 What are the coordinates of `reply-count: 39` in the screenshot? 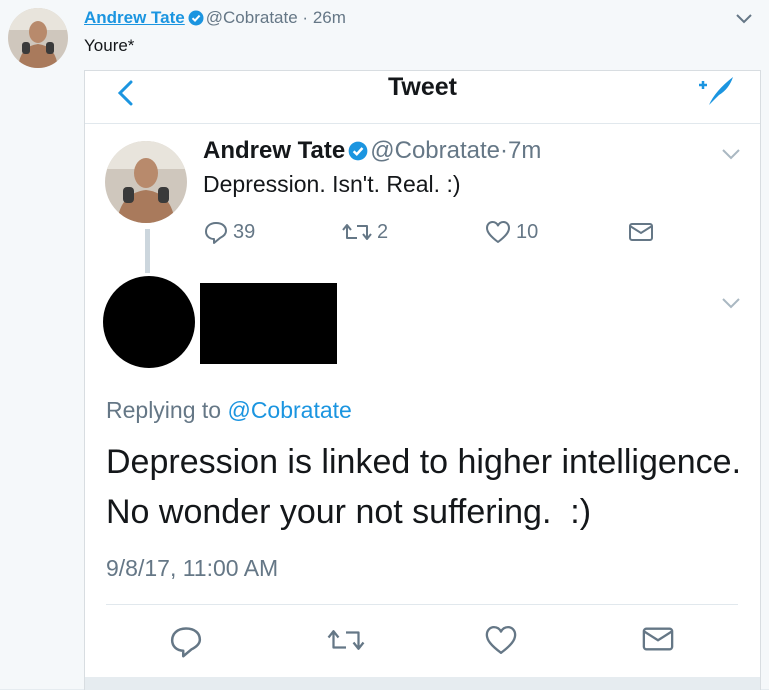 It's located at (244, 231).